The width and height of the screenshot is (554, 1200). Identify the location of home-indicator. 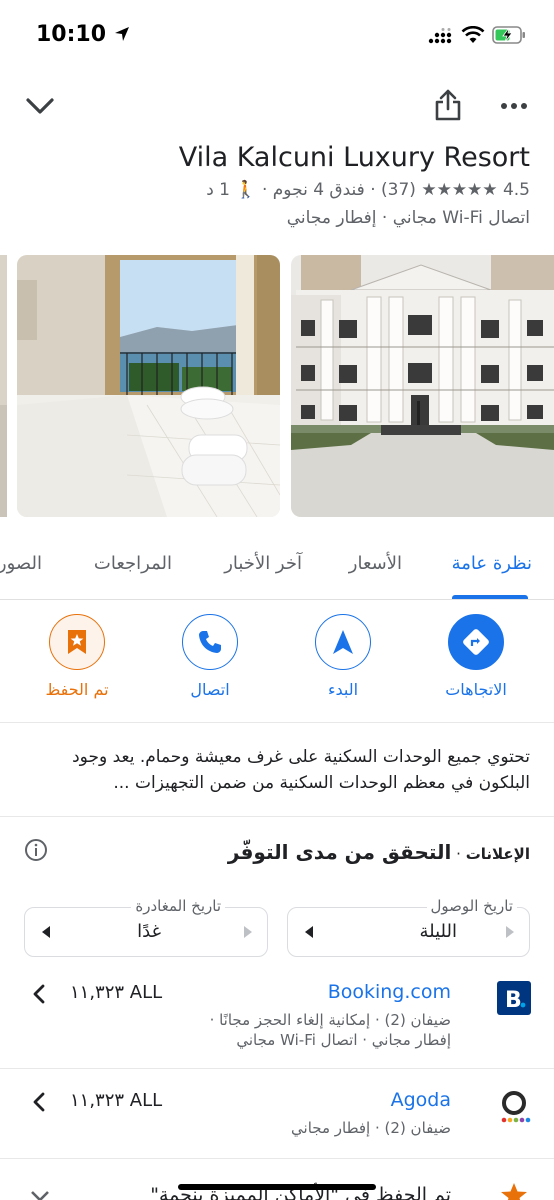
(277, 1187).